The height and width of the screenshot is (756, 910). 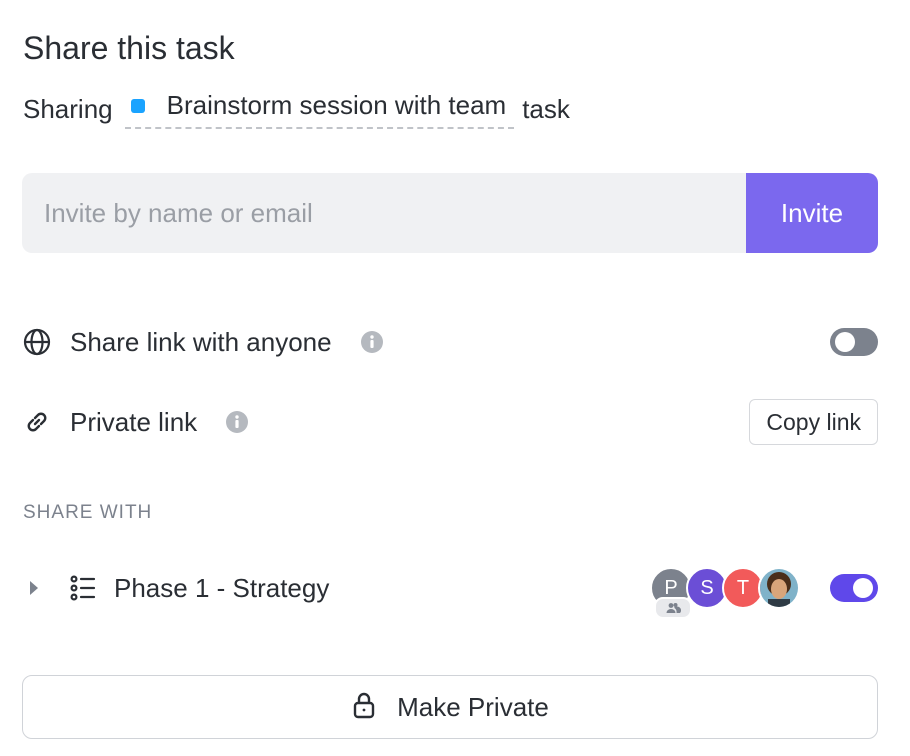 I want to click on copy-link-button: Copy link, so click(x=813, y=422).